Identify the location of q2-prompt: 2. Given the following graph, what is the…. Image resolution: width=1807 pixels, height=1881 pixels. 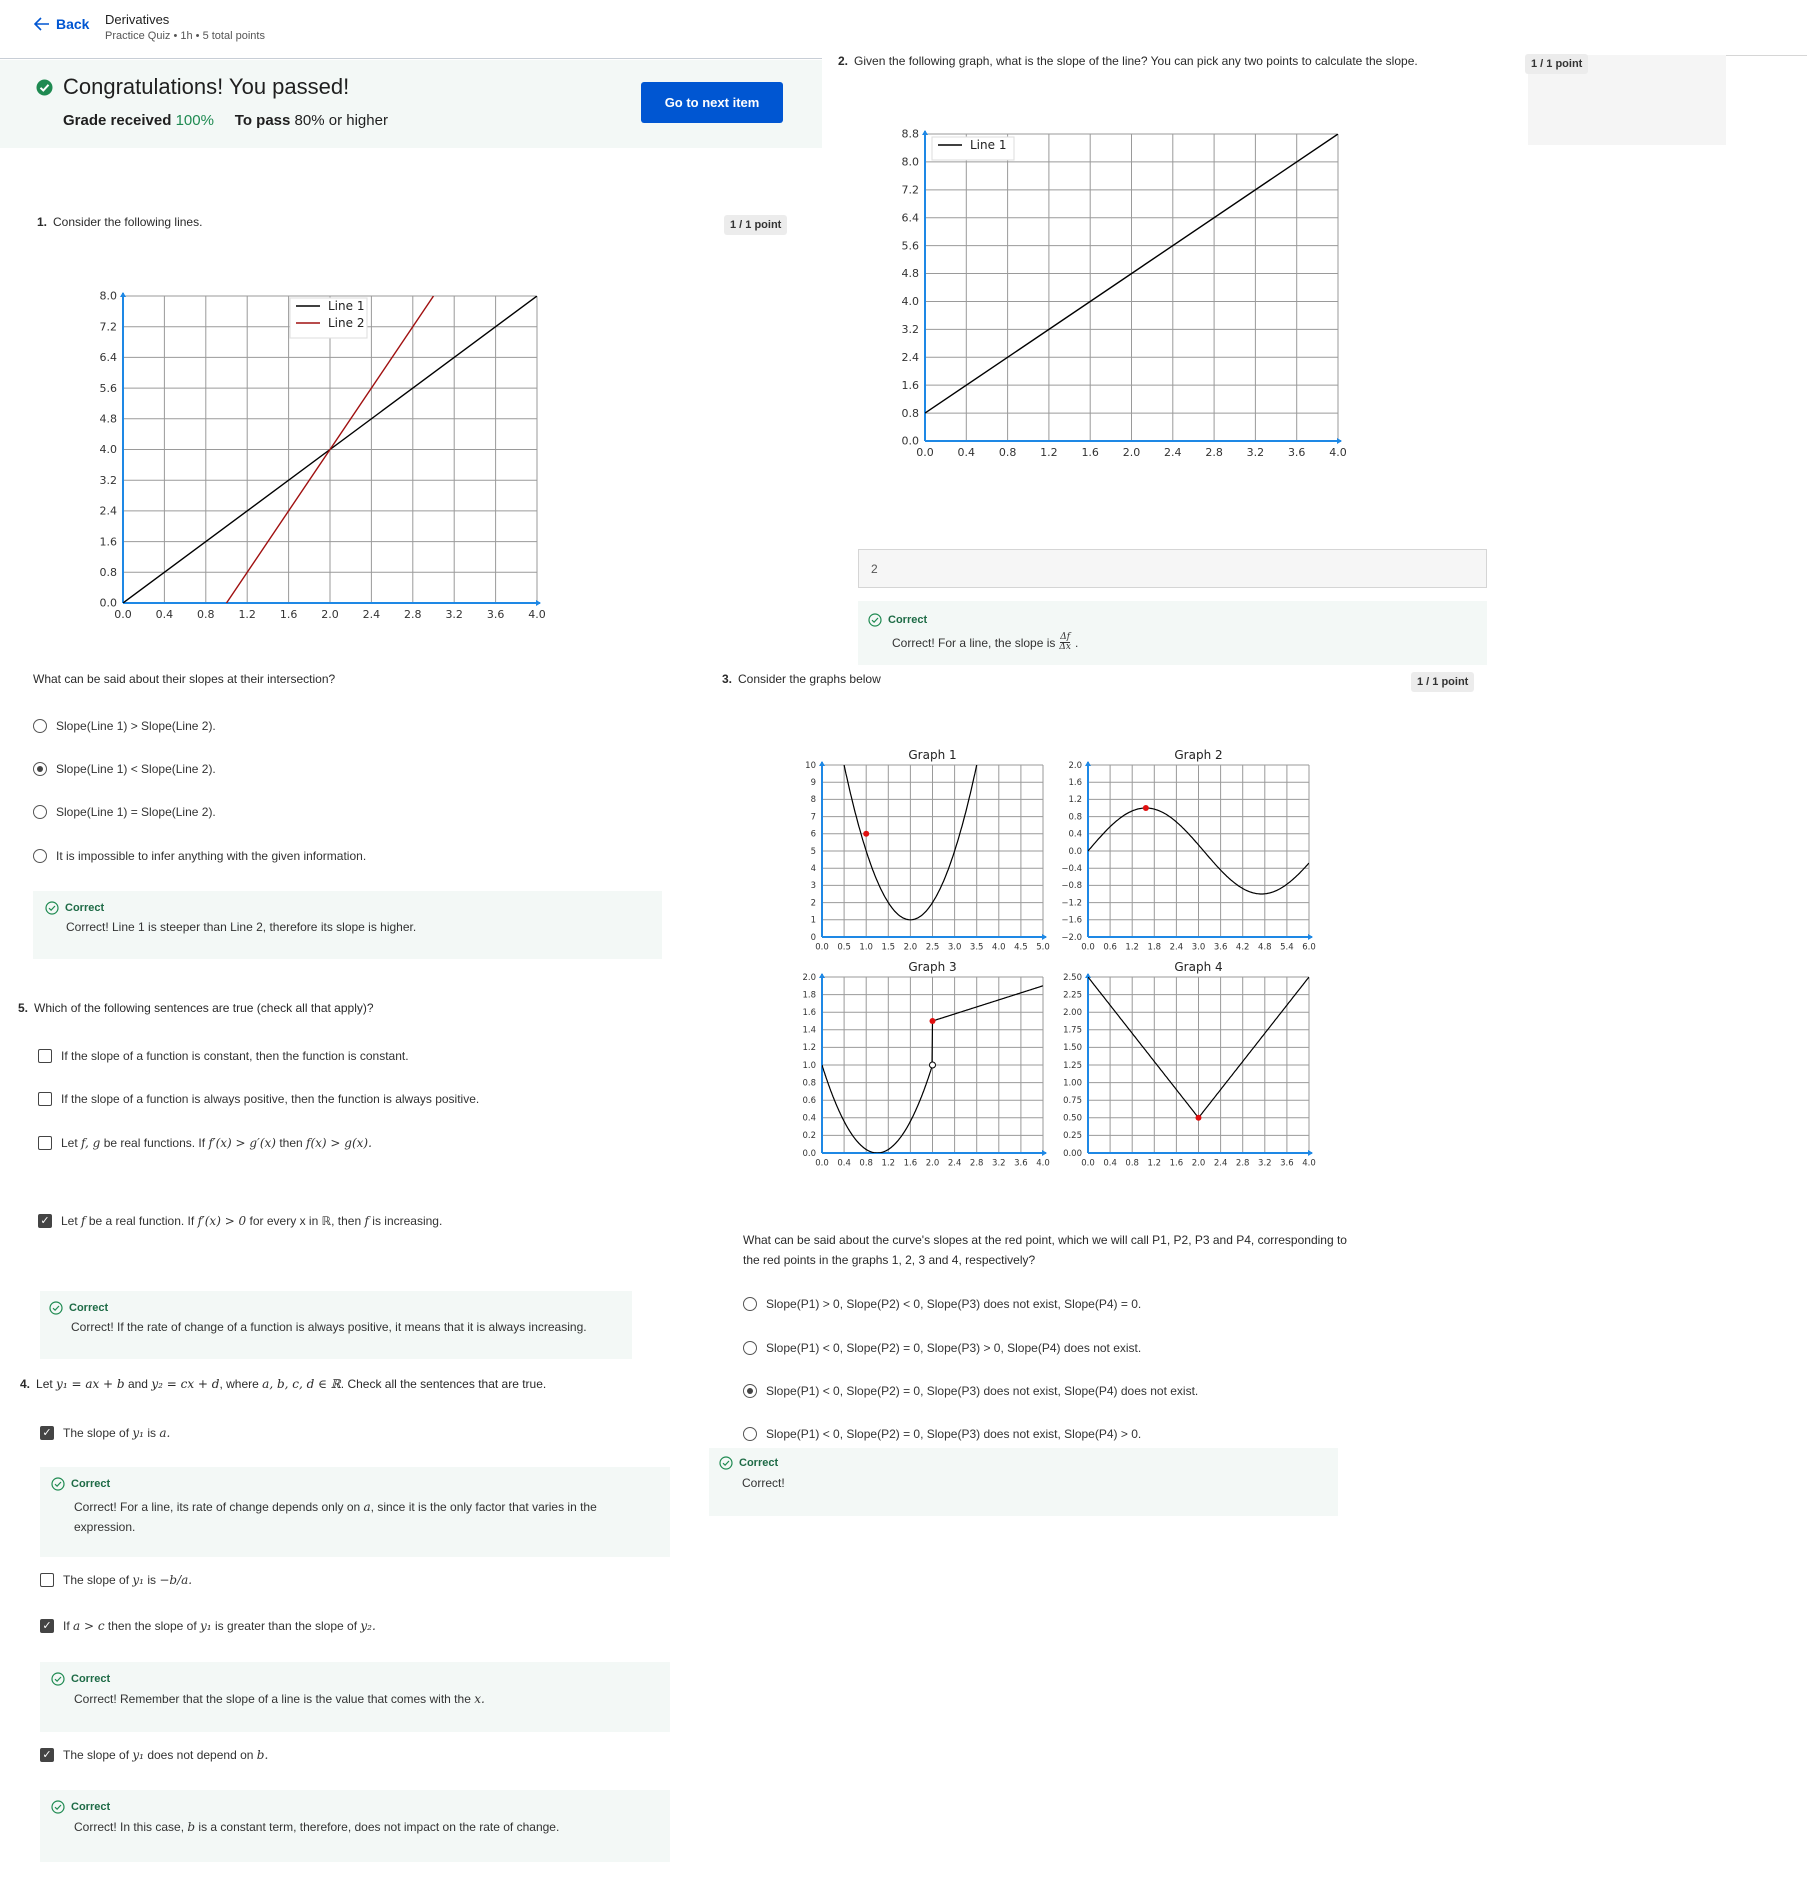
(1128, 61).